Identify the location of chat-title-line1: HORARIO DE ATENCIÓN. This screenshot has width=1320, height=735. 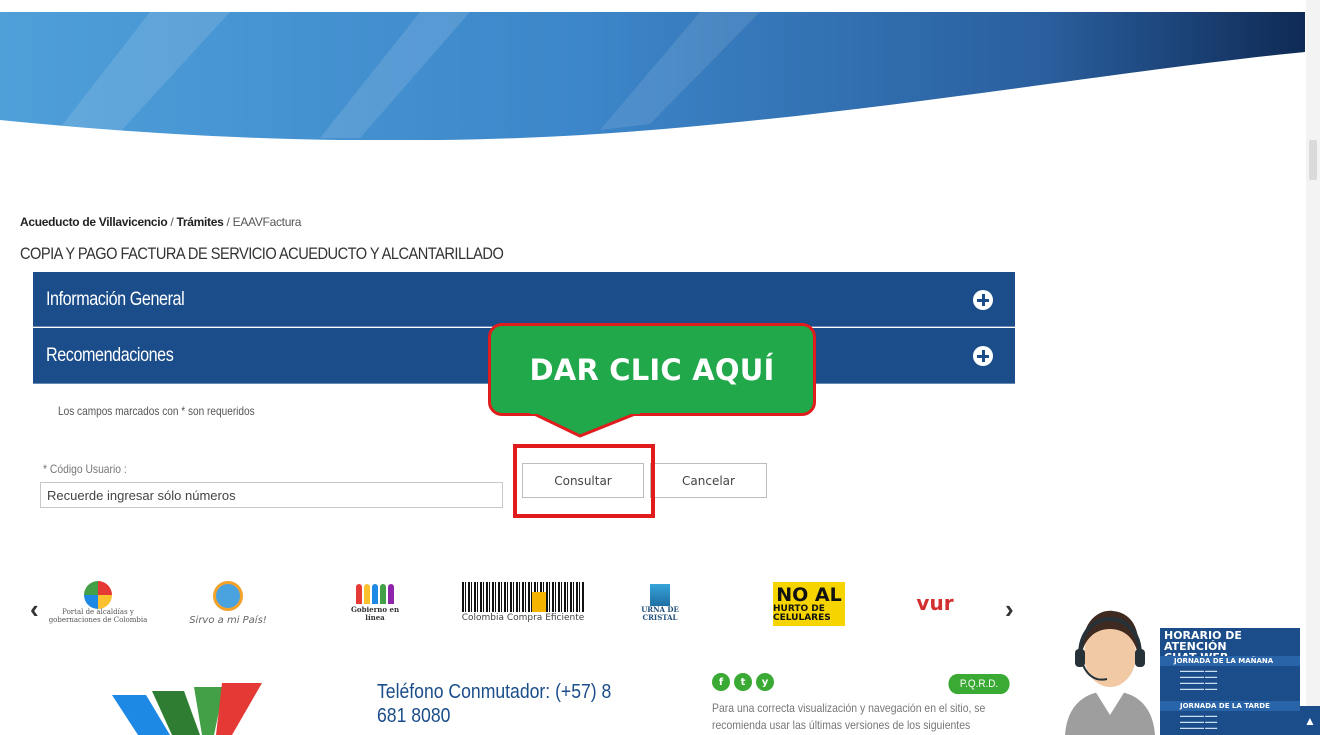
(1203, 641).